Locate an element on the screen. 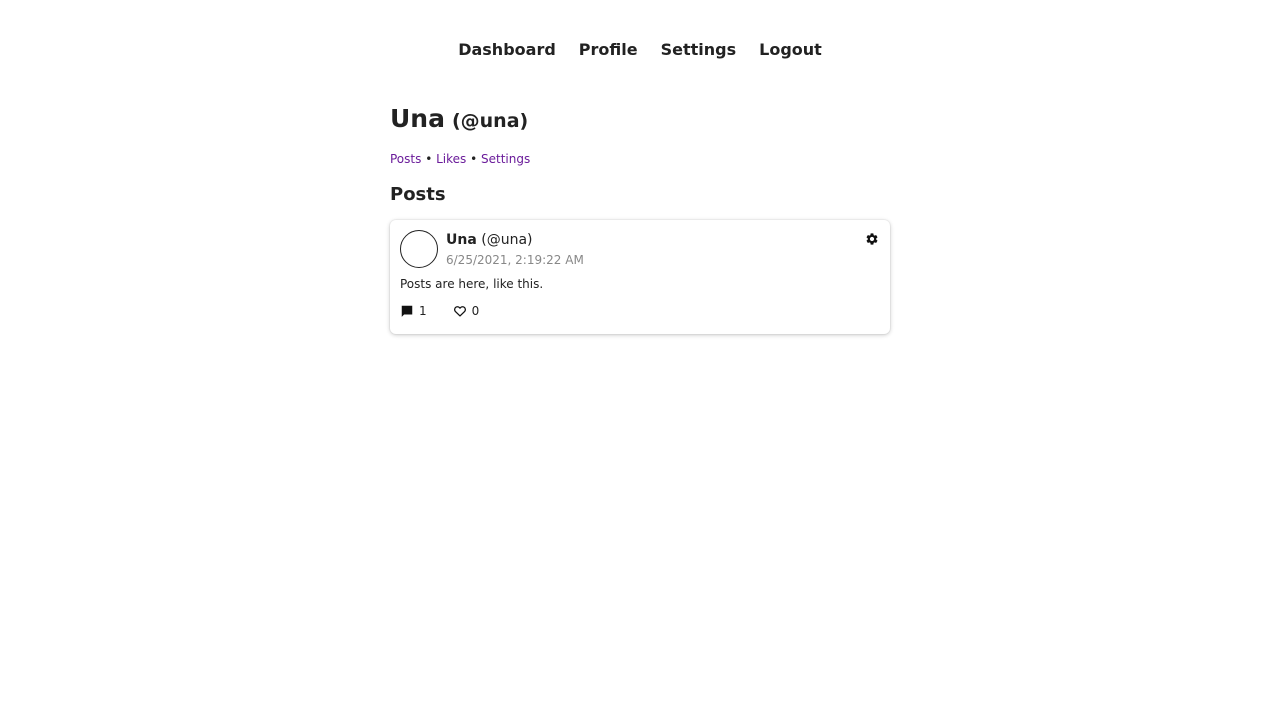 Image resolution: width=1280 pixels, height=720 pixels. profile-name: Una is located at coordinates (417, 118).